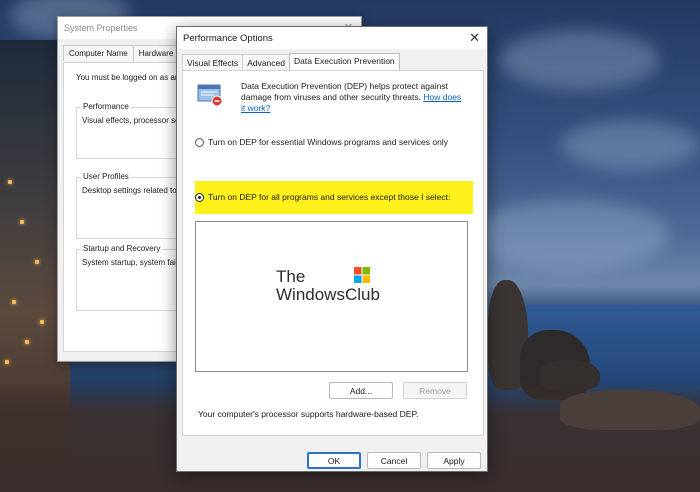 Image resolution: width=700 pixels, height=492 pixels. Describe the element at coordinates (122, 248) in the screenshot. I see `group-legend: Startup and Recovery` at that location.